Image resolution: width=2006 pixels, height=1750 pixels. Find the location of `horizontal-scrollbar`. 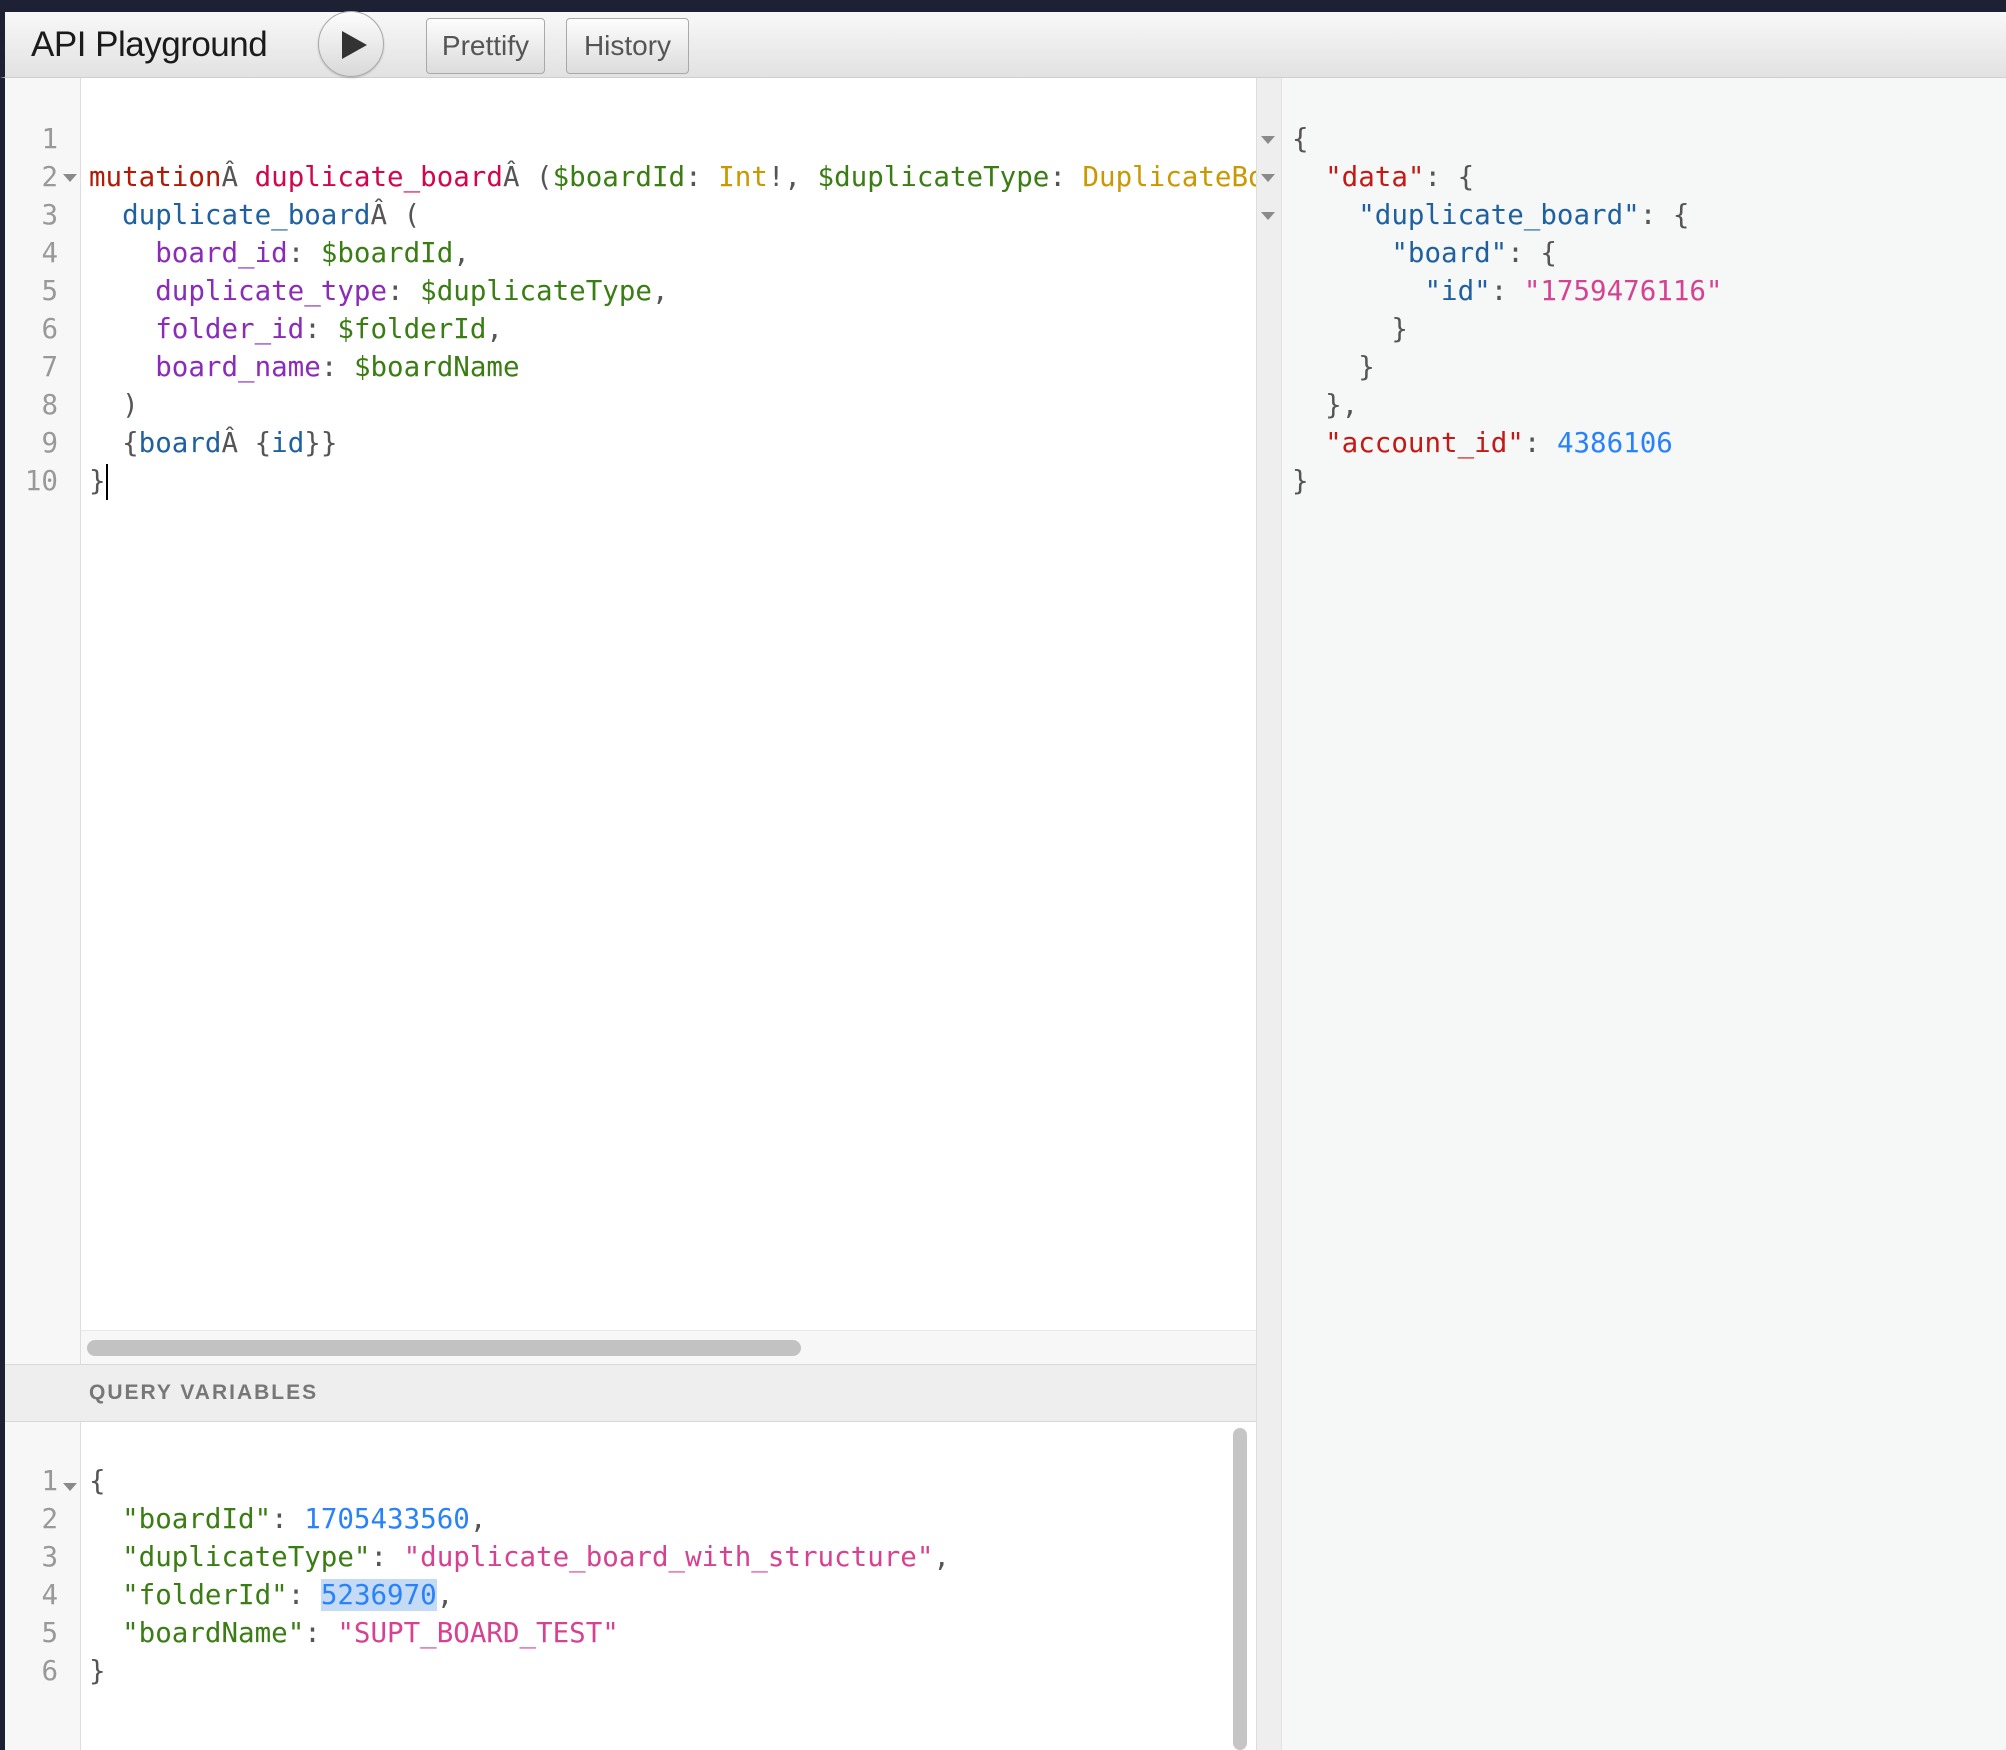

horizontal-scrollbar is located at coordinates (668, 1347).